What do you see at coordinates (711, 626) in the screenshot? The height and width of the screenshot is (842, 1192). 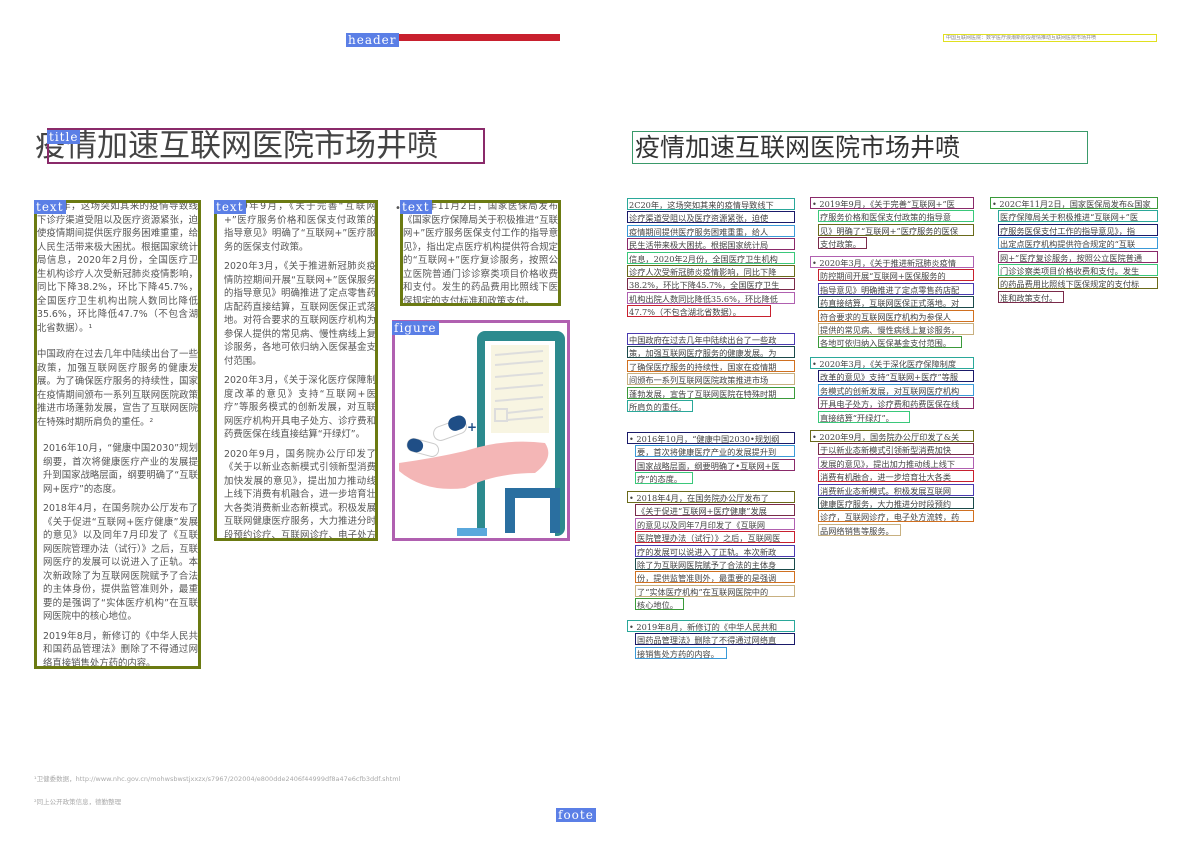 I see `ocr-line: • 2019年8月，新修订的《中华人民共和` at bounding box center [711, 626].